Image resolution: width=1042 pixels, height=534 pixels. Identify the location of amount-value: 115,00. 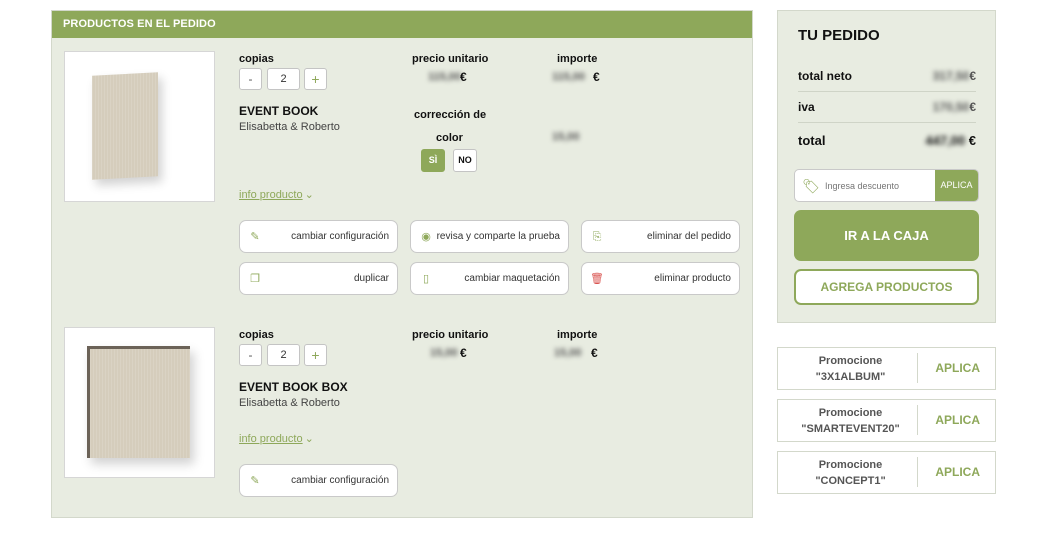
(569, 77).